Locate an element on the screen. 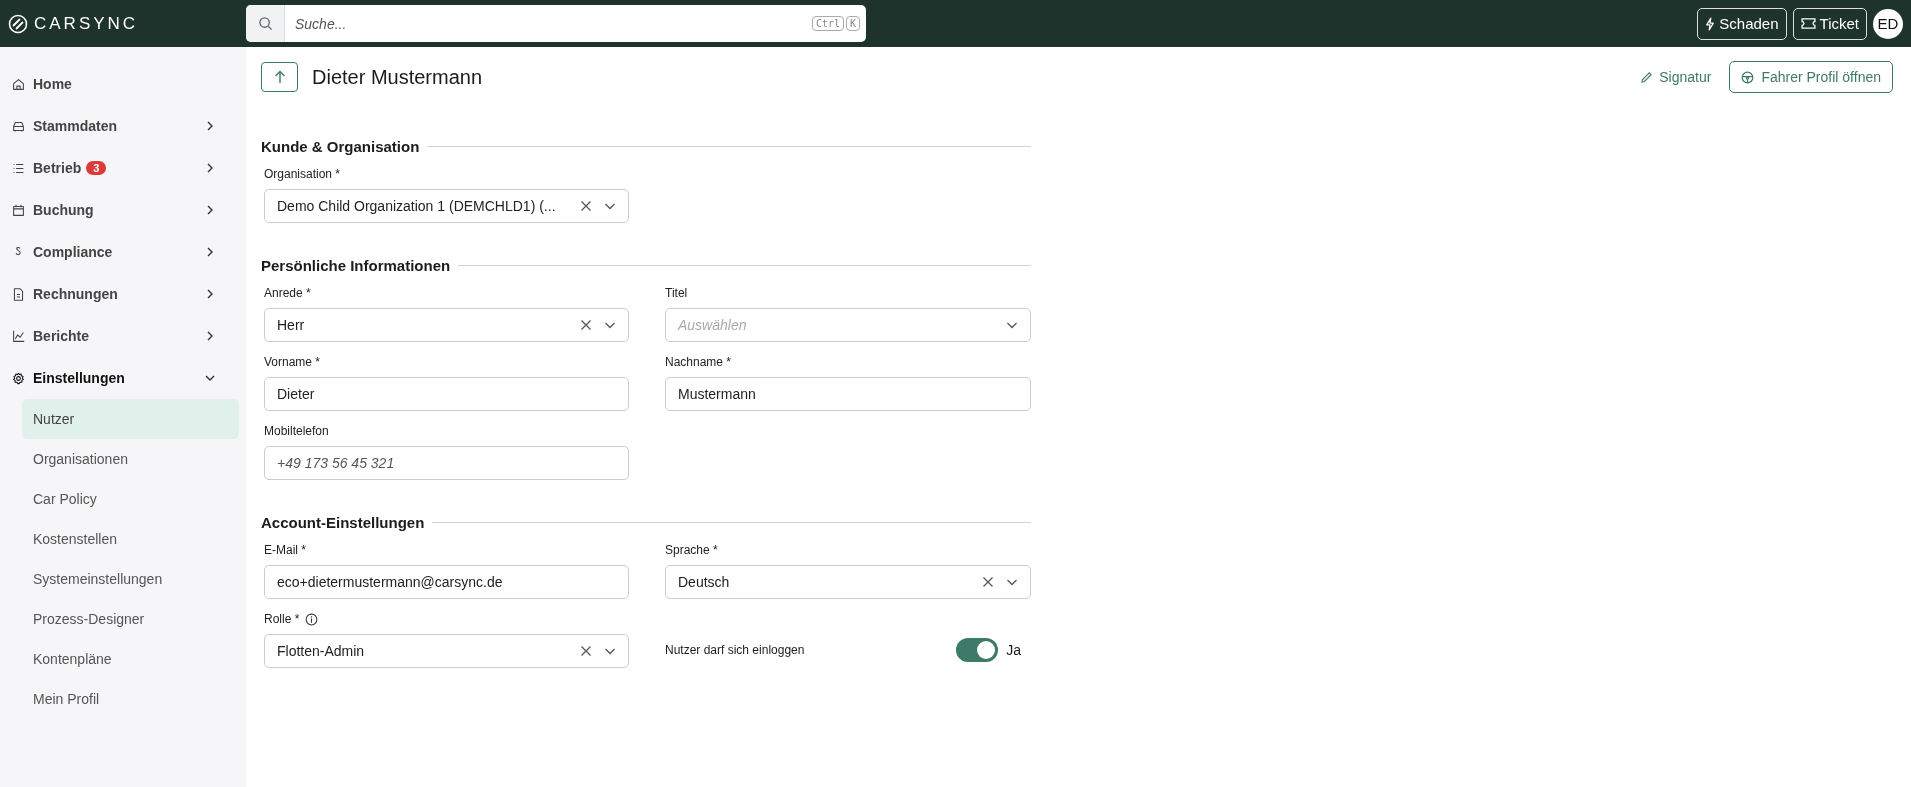  field-label: Sprache * is located at coordinates (691, 550).